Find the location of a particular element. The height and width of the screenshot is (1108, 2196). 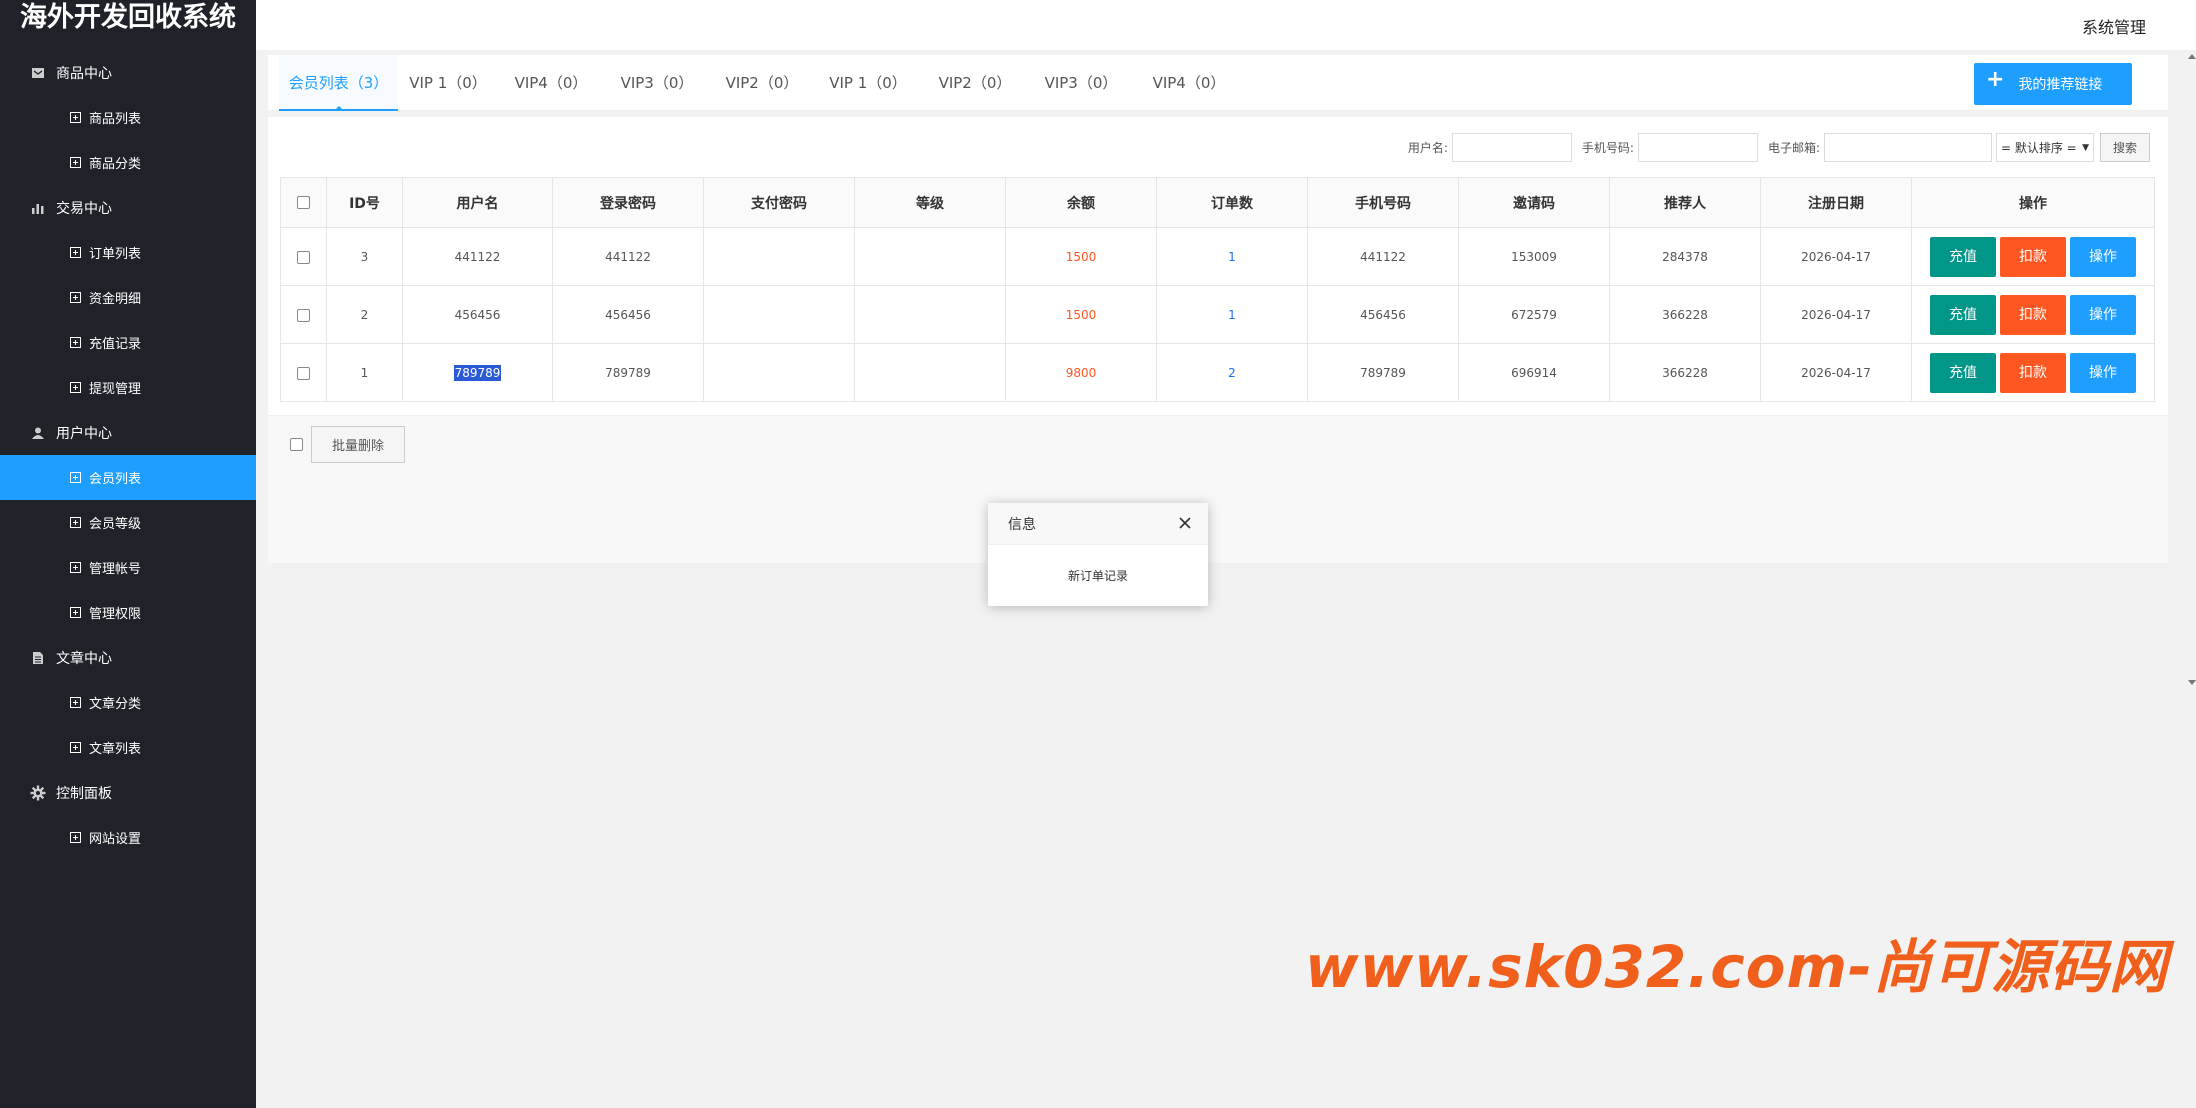

select-all-checkbox is located at coordinates (303, 202).